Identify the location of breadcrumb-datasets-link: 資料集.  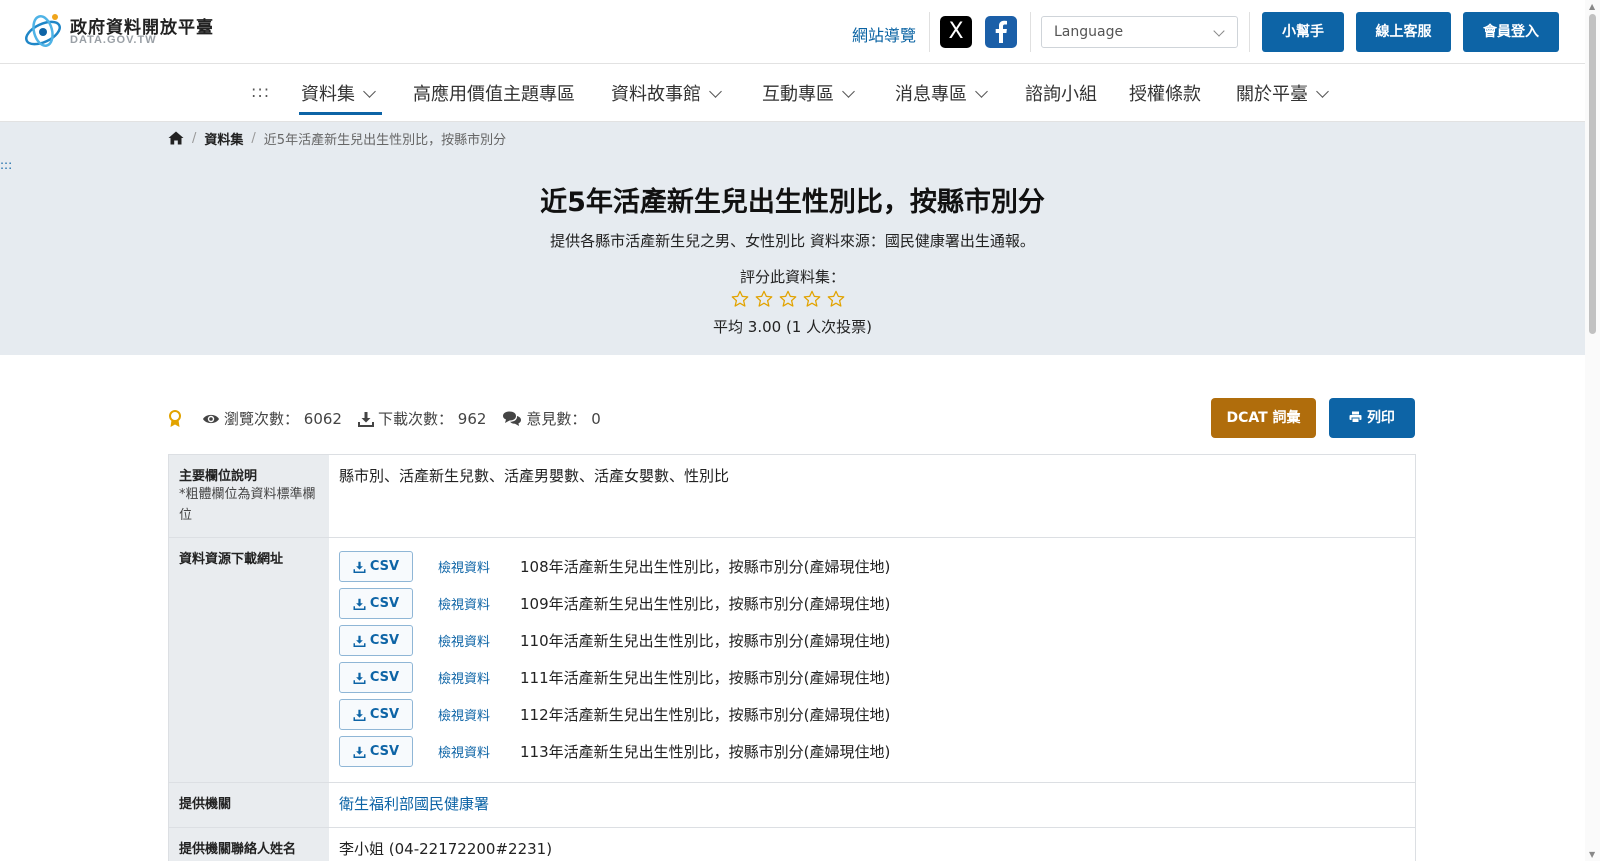
(223, 138).